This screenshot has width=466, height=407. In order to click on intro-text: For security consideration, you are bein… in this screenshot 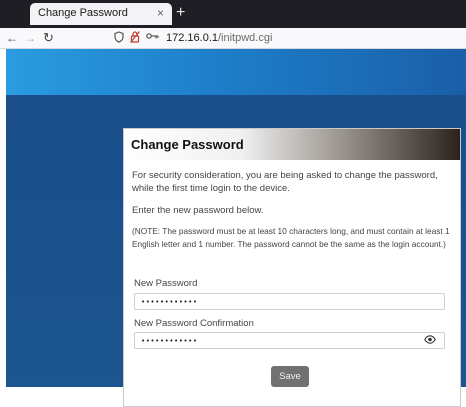, I will do `click(285, 182)`.